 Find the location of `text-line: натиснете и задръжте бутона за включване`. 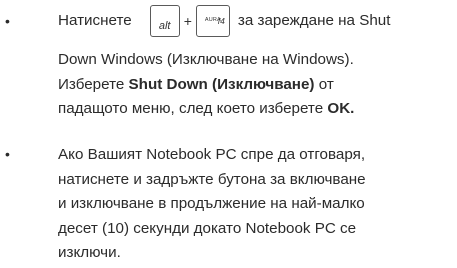

text-line: натиснете и задръжте бутона за включване is located at coordinates (212, 179).